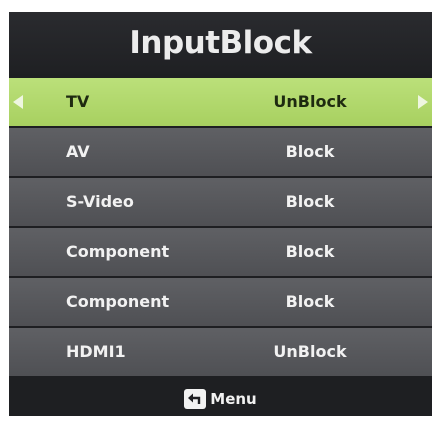  Describe the element at coordinates (100, 201) in the screenshot. I see `row-label: S-Video` at that location.